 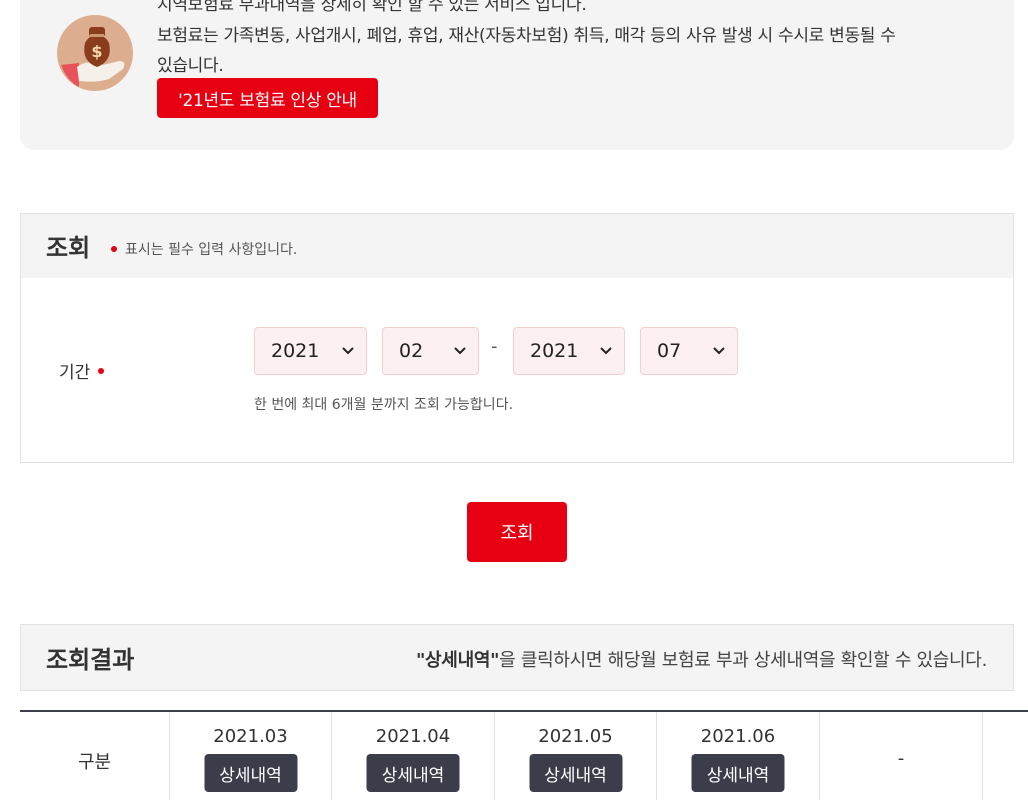 What do you see at coordinates (554, 351) in the screenshot?
I see `to-year-value: 2021` at bounding box center [554, 351].